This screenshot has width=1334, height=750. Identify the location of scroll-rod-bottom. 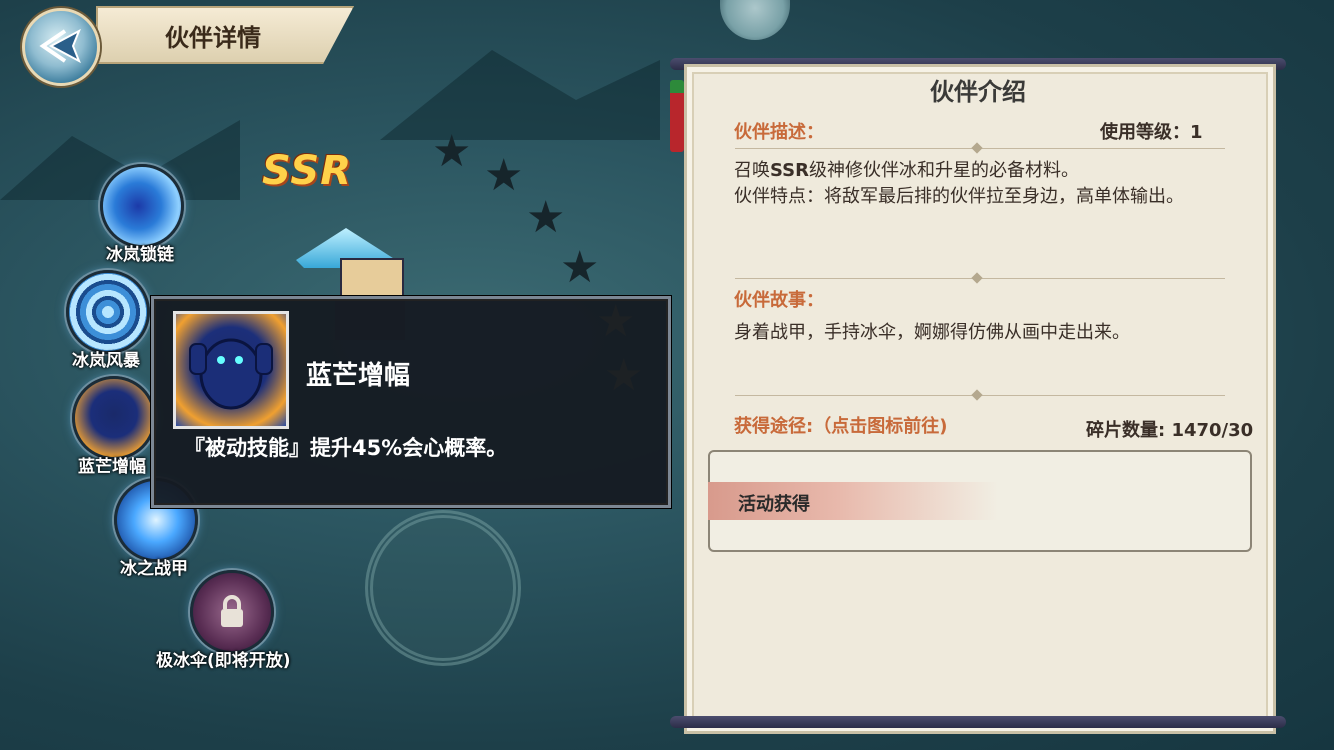
(978, 722).